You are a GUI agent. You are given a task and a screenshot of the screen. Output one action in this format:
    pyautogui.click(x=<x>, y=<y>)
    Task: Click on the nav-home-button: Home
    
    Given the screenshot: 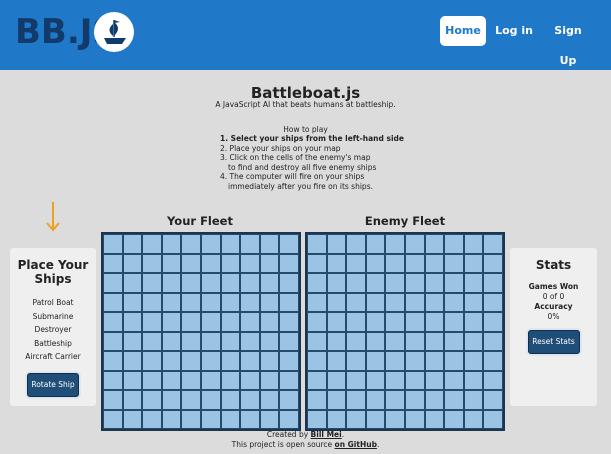 What is the action you would take?
    pyautogui.click(x=463, y=31)
    